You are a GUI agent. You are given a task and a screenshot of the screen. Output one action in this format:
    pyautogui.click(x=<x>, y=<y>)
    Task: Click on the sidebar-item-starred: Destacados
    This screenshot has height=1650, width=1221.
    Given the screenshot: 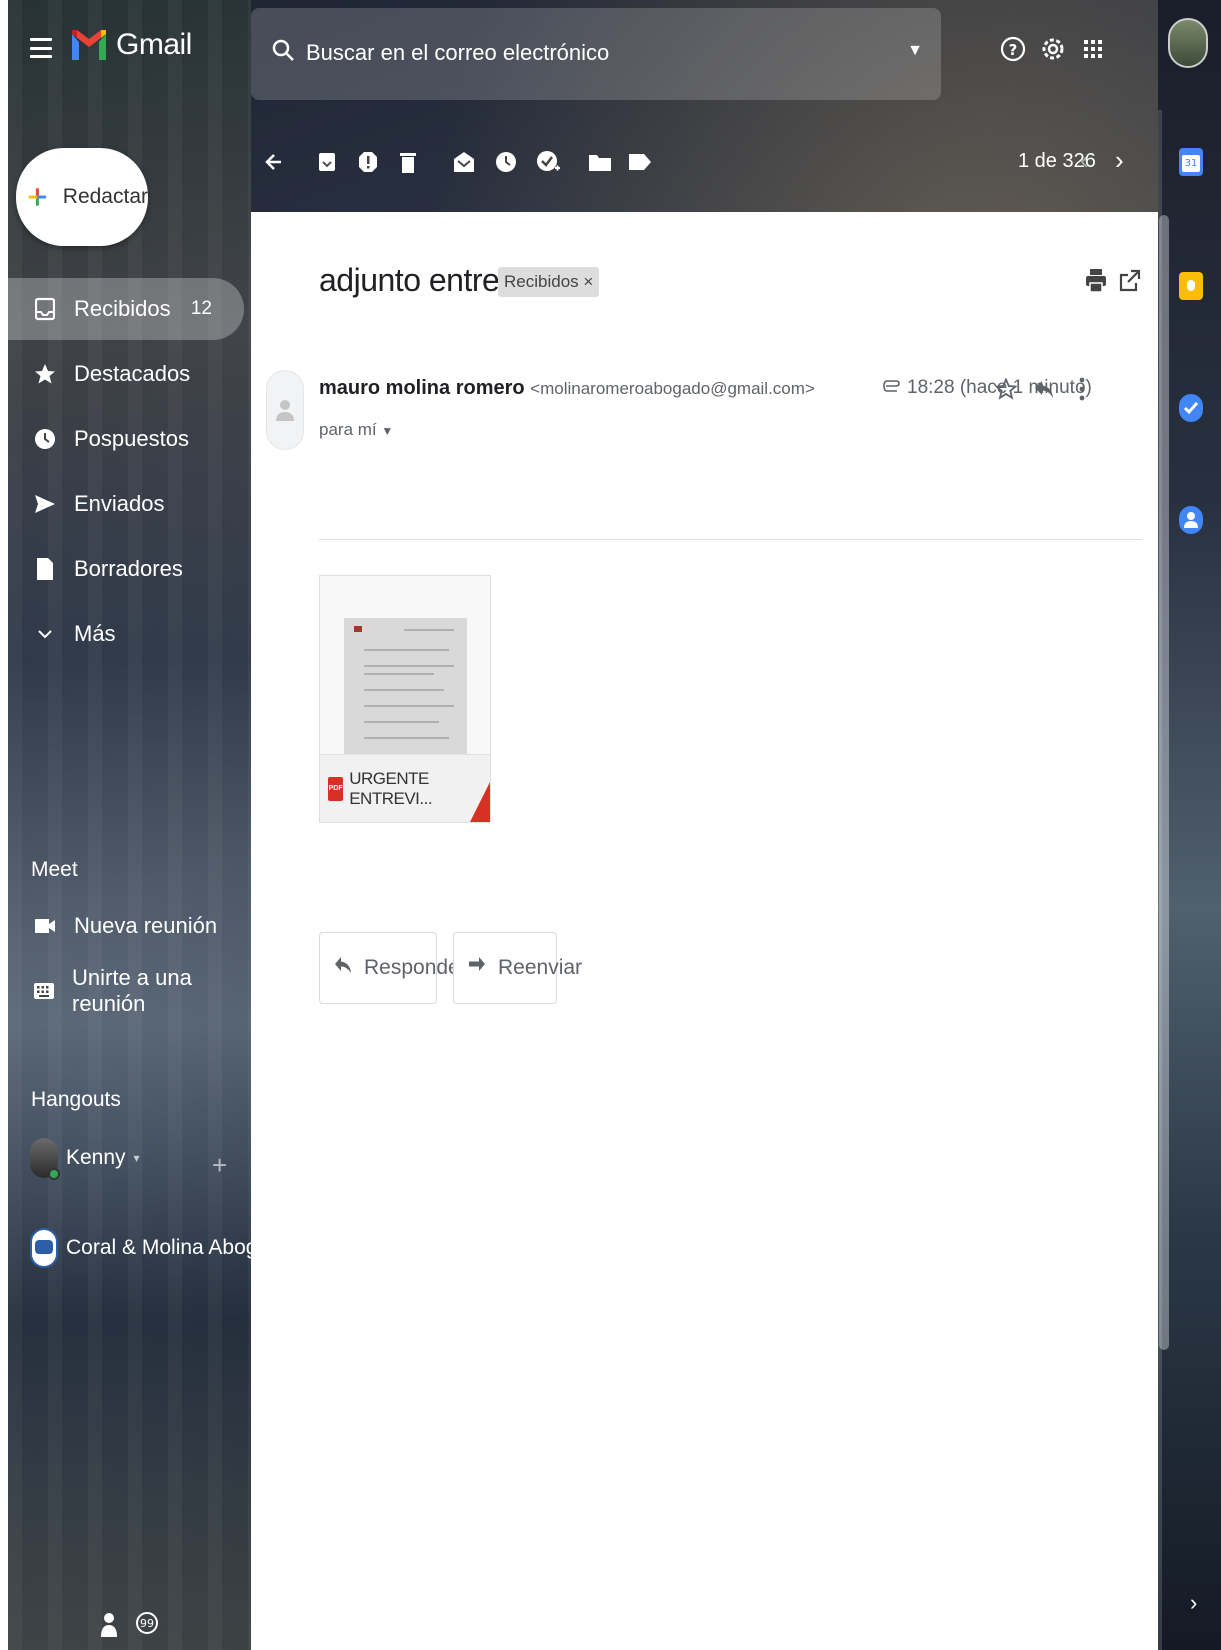 What is the action you would take?
    pyautogui.click(x=126, y=374)
    